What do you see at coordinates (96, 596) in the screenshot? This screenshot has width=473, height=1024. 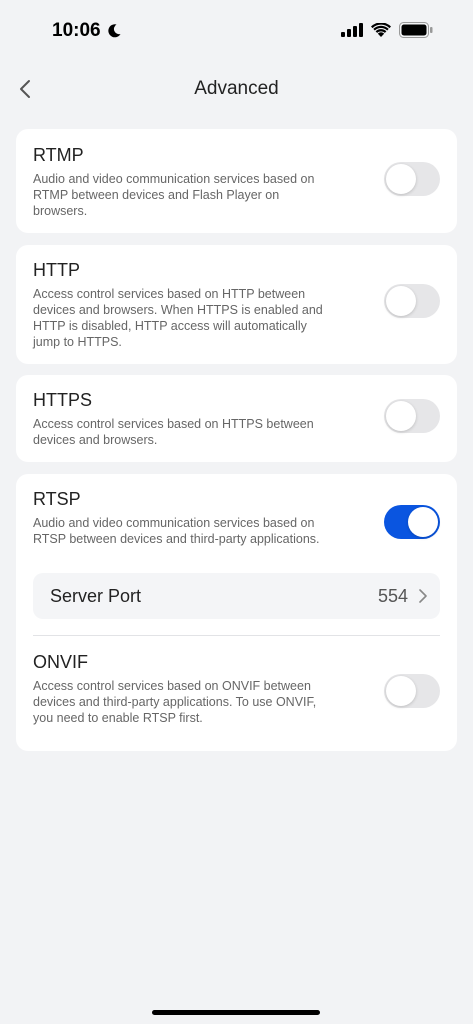 I see `server-port-label: Server Port` at bounding box center [96, 596].